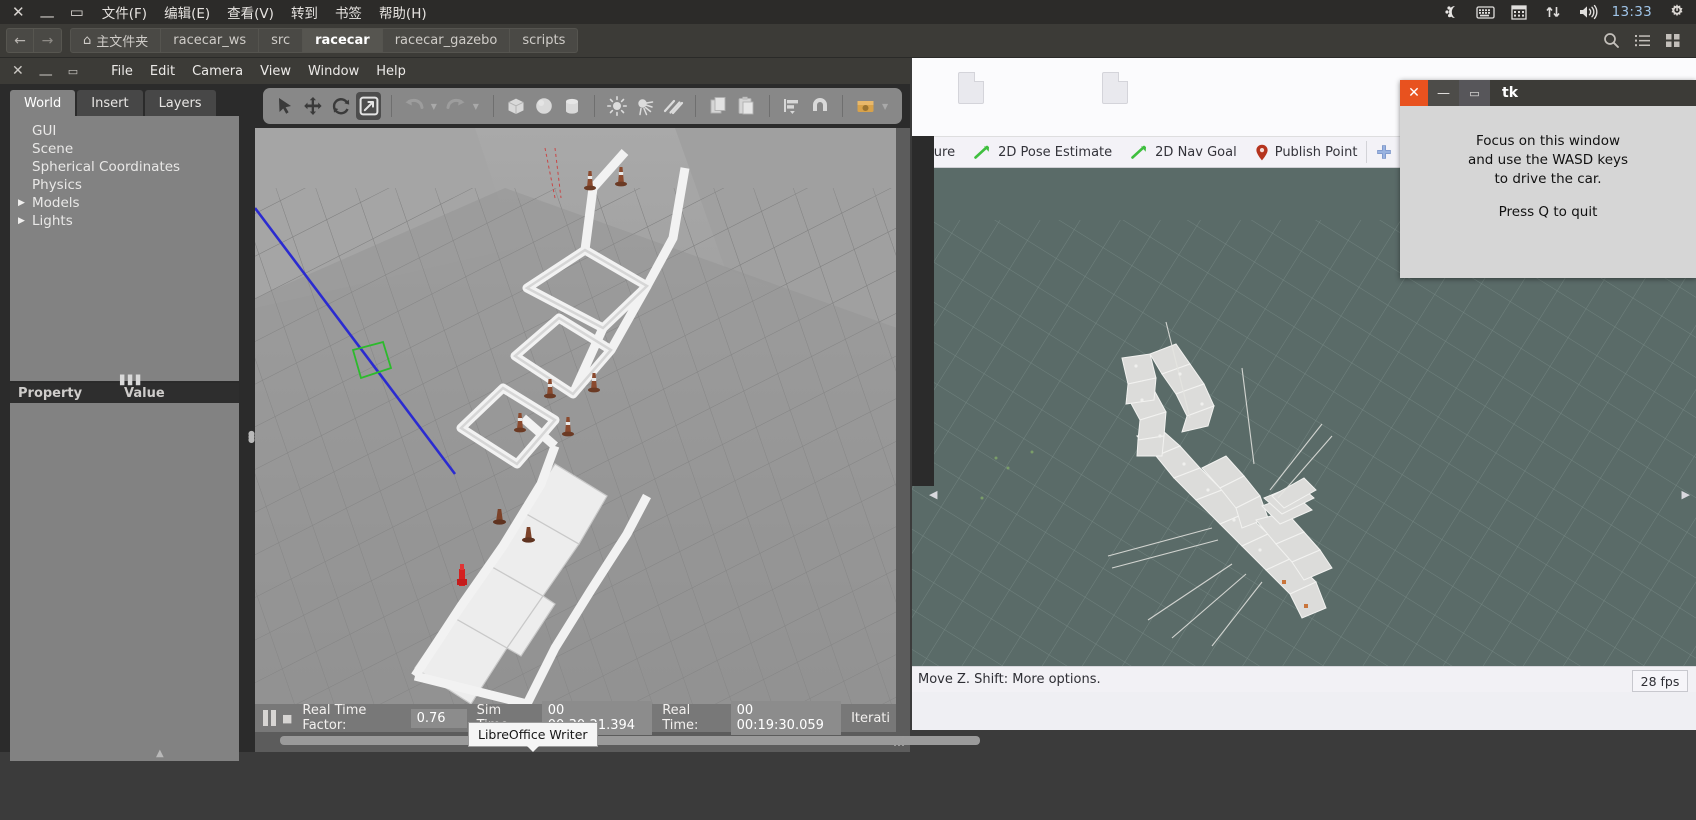  What do you see at coordinates (571, 106) in the screenshot?
I see `cylinder-icon` at bounding box center [571, 106].